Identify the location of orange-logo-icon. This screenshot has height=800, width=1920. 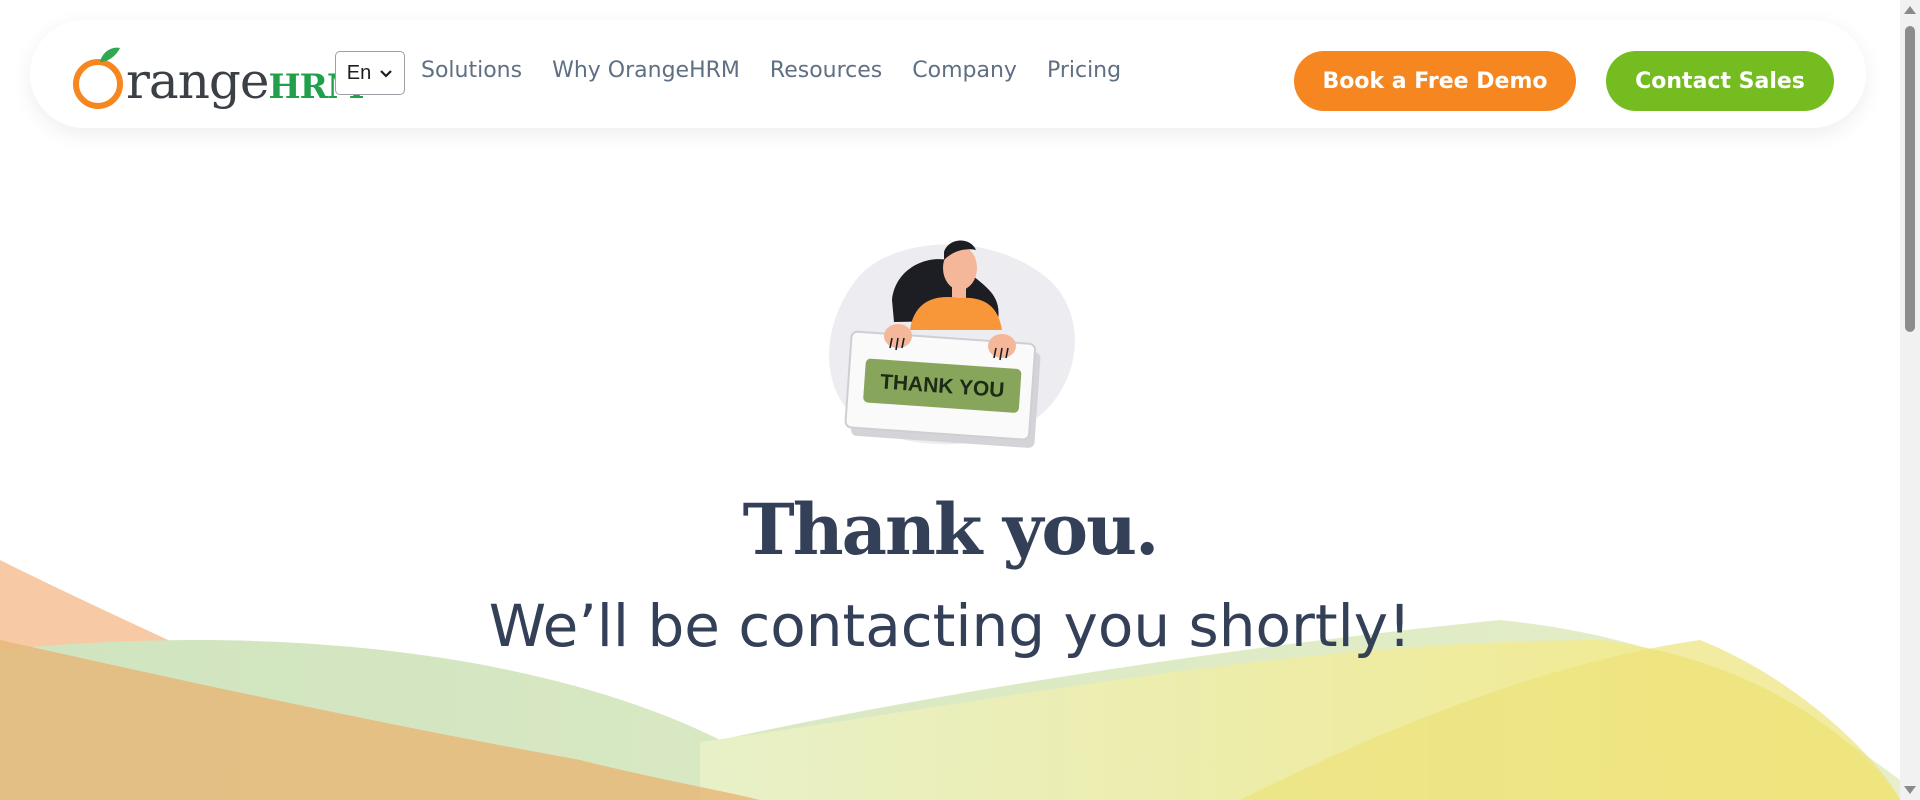
(100, 79).